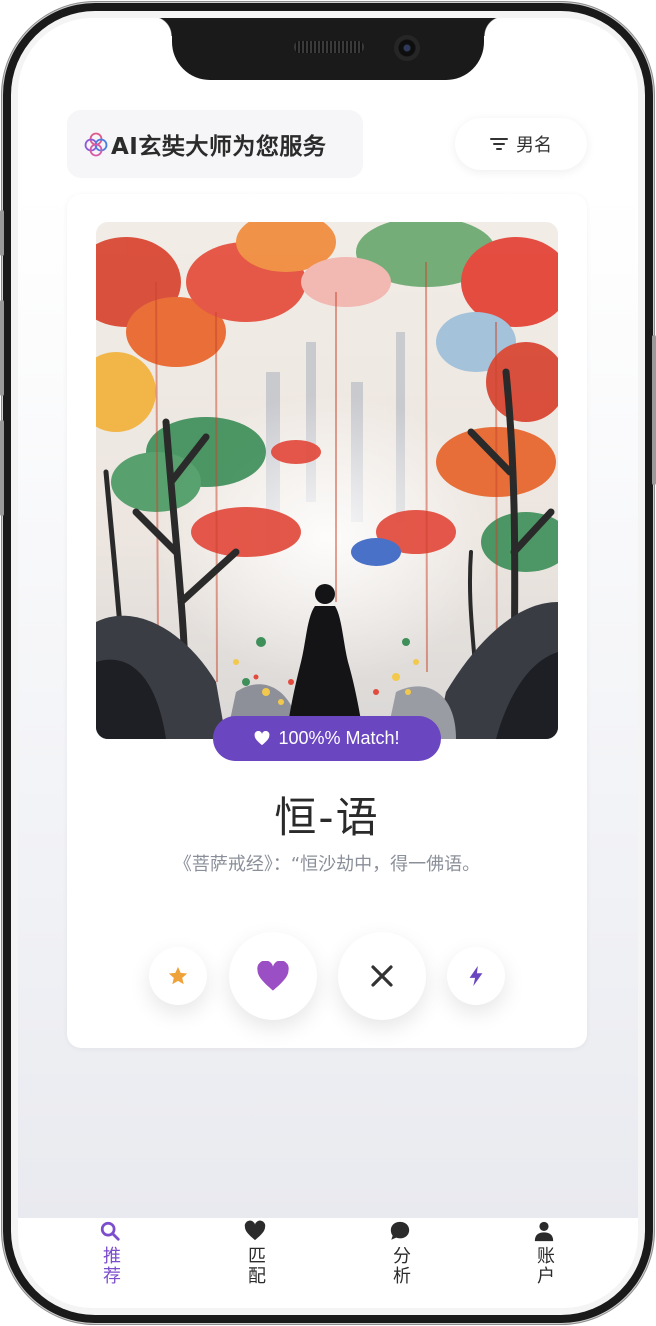  Describe the element at coordinates (327, 864) in the screenshot. I see `name-quote: 《菩萨戒经》：“恒沙劫中，得一佛语。` at that location.